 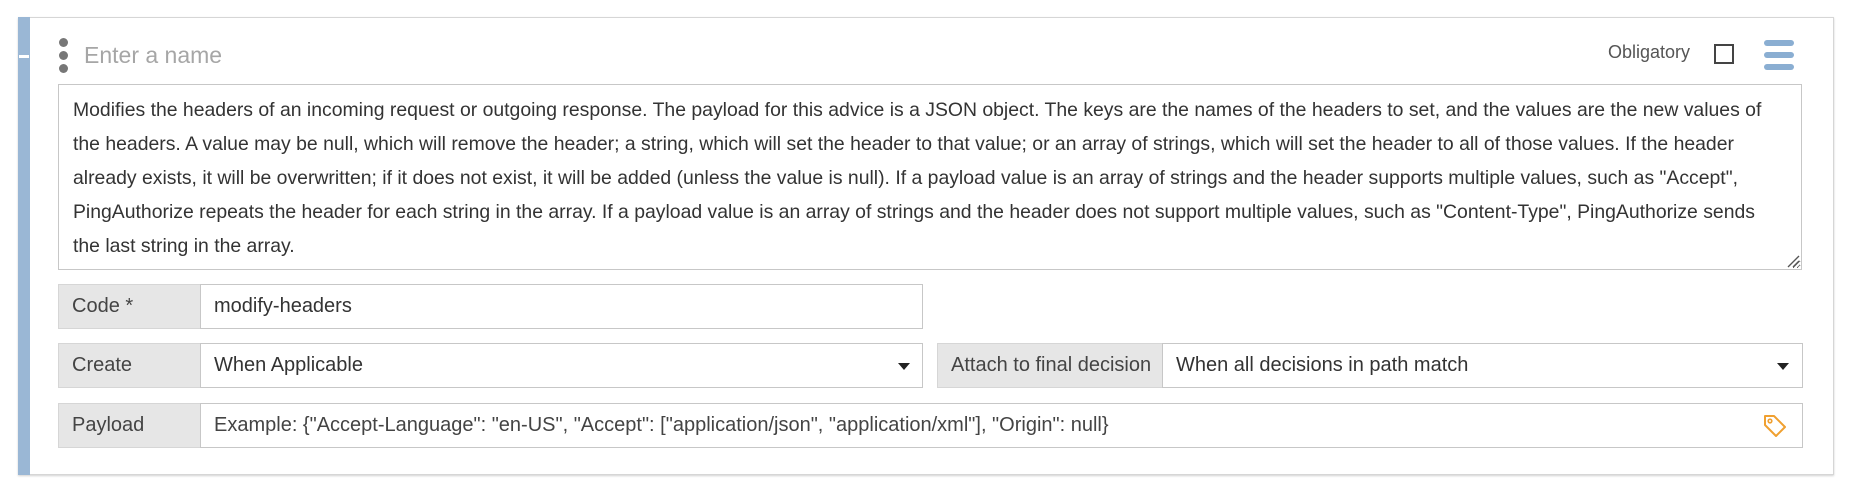 What do you see at coordinates (561, 365) in the screenshot?
I see `create-select: When Applicable` at bounding box center [561, 365].